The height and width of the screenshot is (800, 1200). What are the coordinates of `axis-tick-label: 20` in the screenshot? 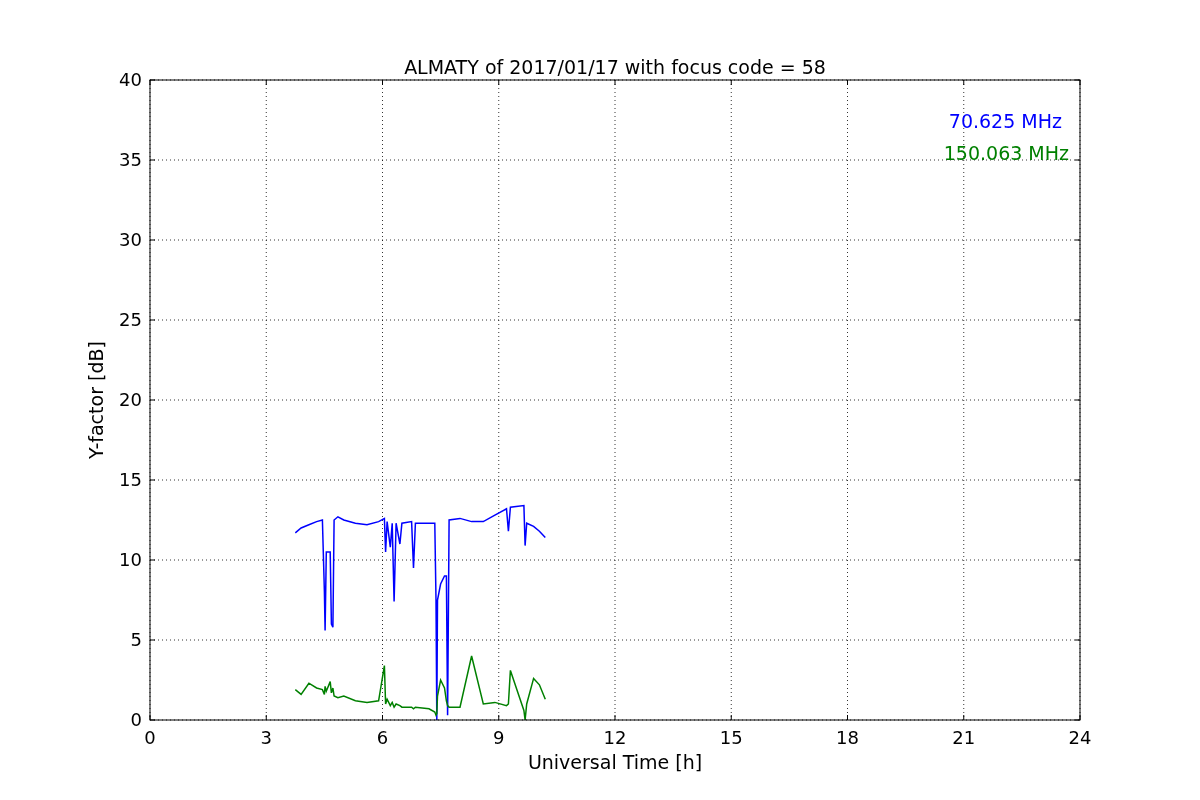 It's located at (130, 399).